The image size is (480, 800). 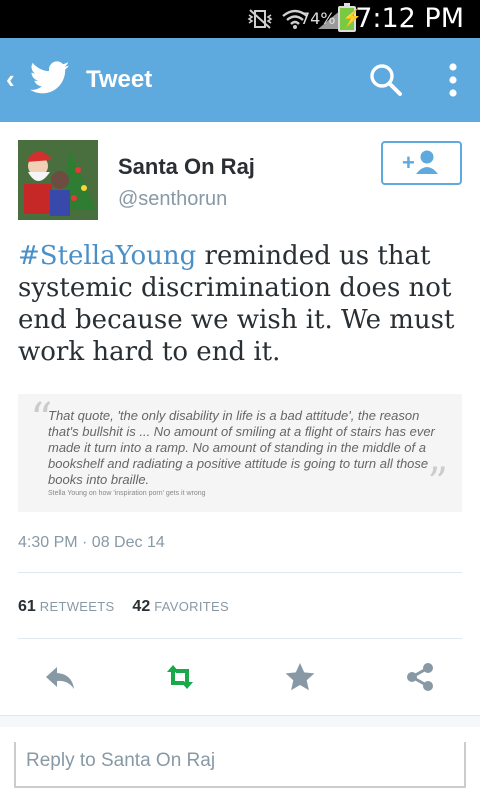 I want to click on follow-button: +, so click(x=421, y=163).